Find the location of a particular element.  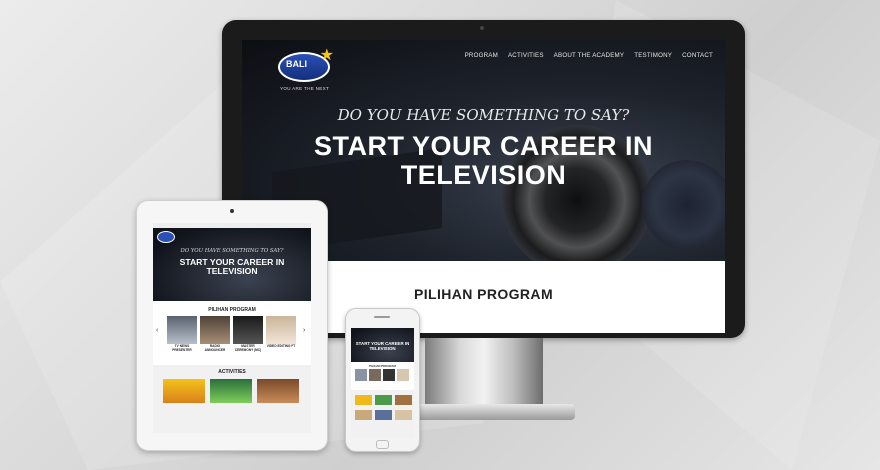

tablet-hero-title-line2: TELEVISION is located at coordinates (232, 271).